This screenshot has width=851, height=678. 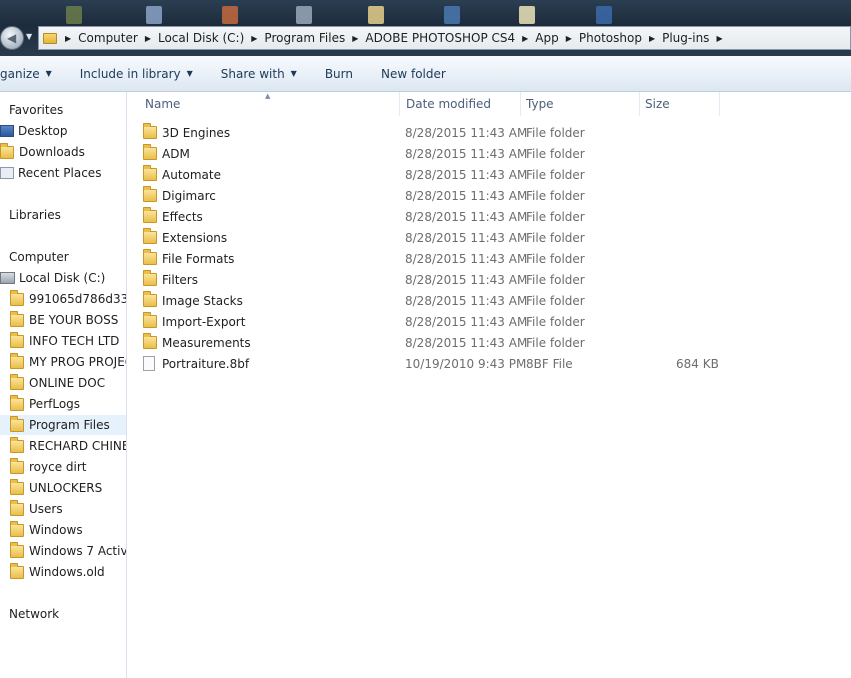 I want to click on sidebar-folder-item: 991065d786d331c5, so click(x=68, y=299).